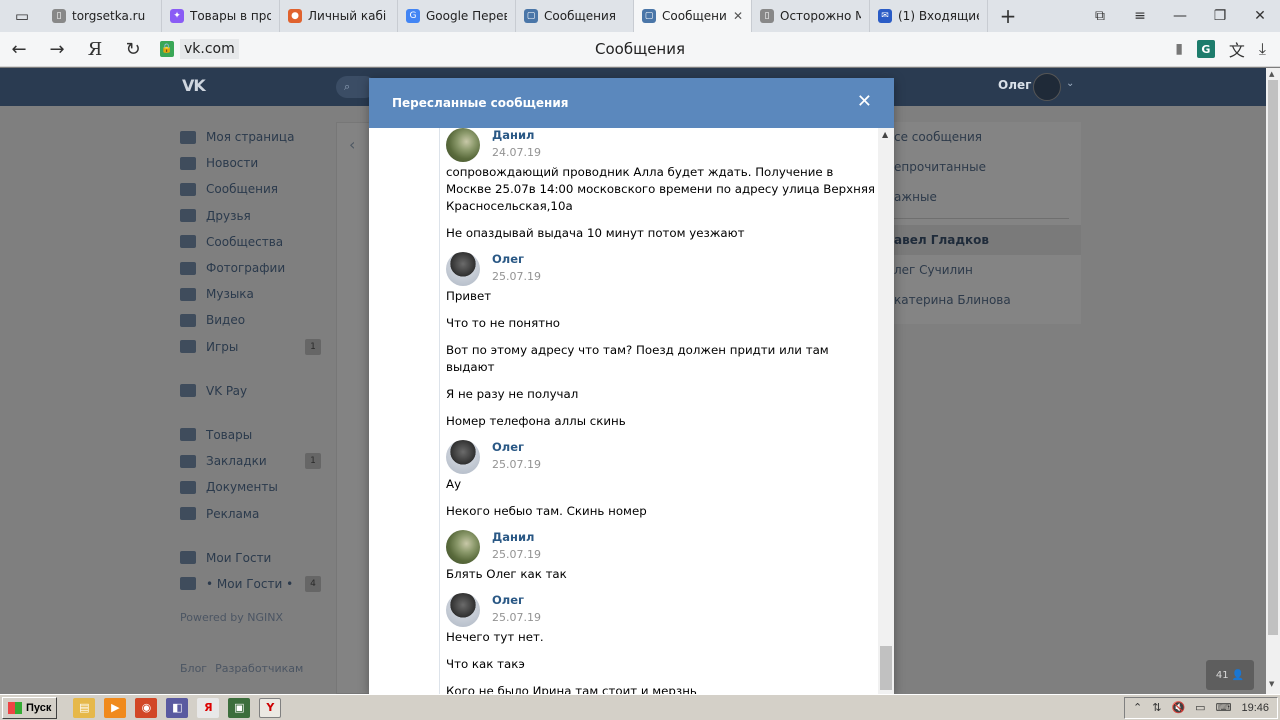  Describe the element at coordinates (1140, 16) in the screenshot. I see `menu-icon: ≡` at that location.